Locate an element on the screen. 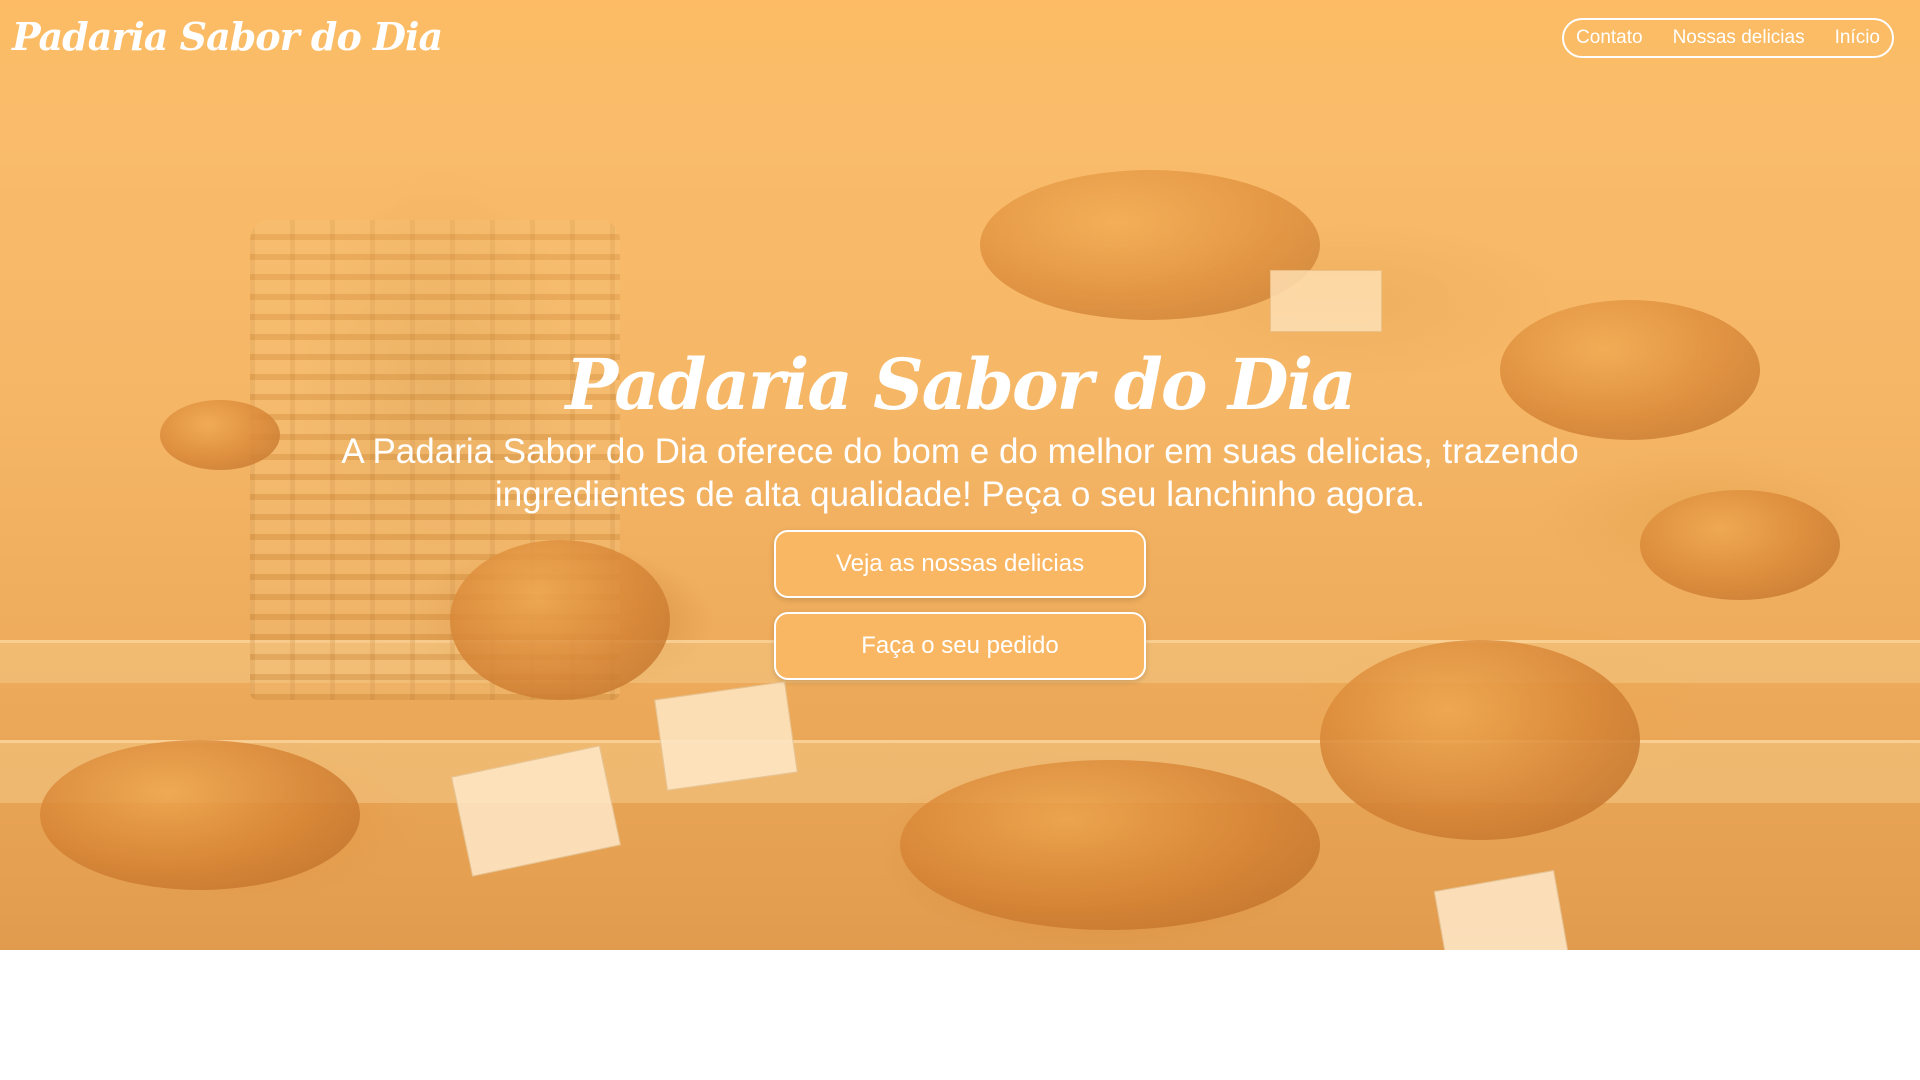 This screenshot has width=1920, height=1080. shelf-decoration is located at coordinates (960, 771).